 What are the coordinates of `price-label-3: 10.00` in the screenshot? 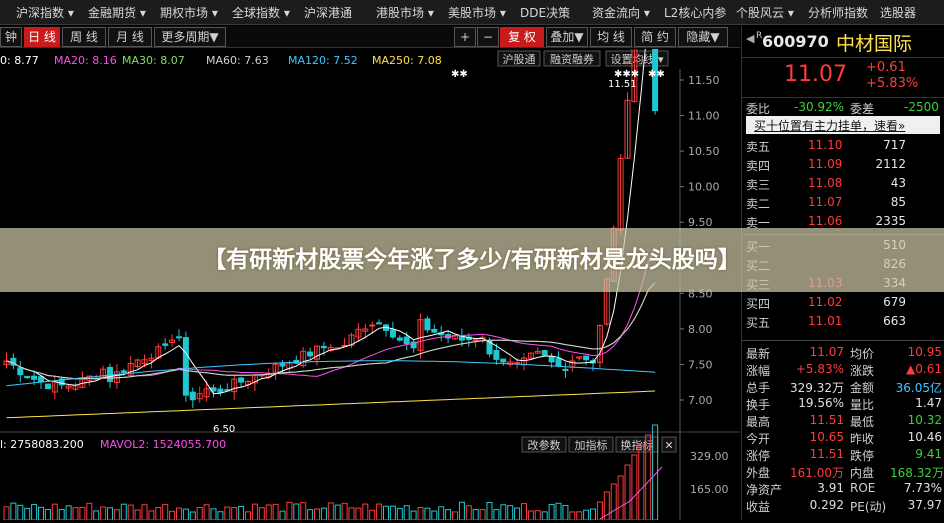 It's located at (704, 187).